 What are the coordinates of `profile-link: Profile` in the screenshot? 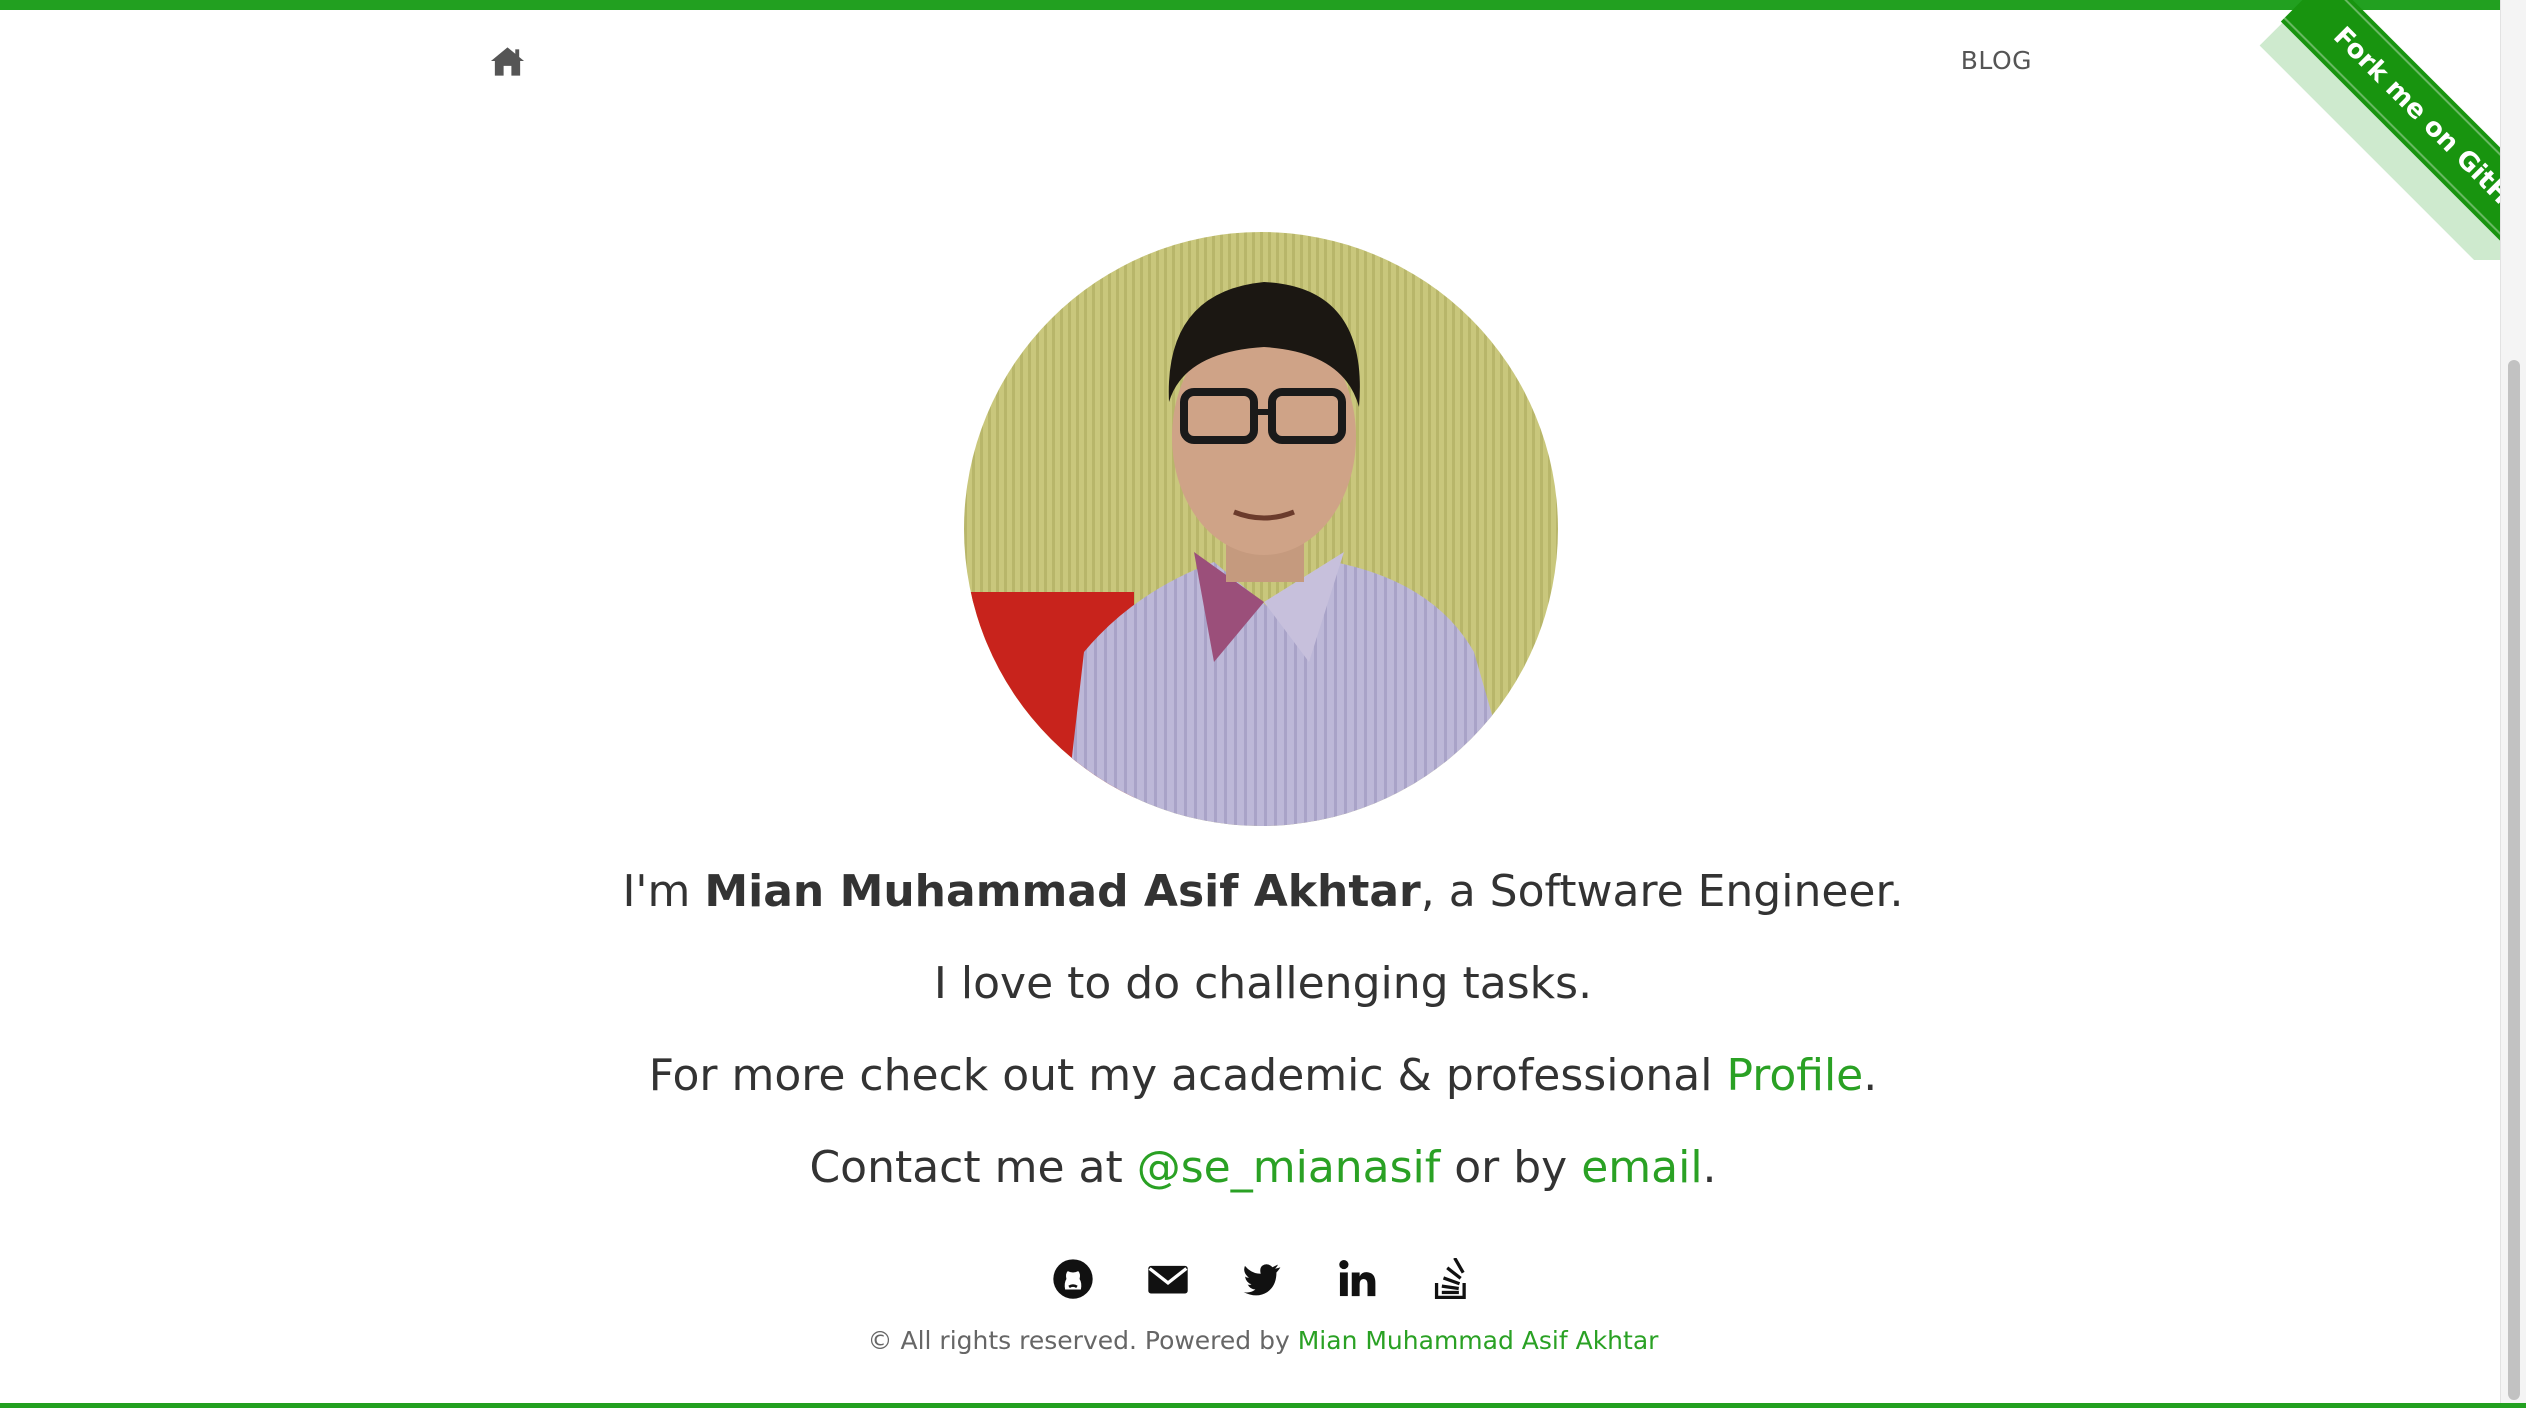 It's located at (1794, 1075).